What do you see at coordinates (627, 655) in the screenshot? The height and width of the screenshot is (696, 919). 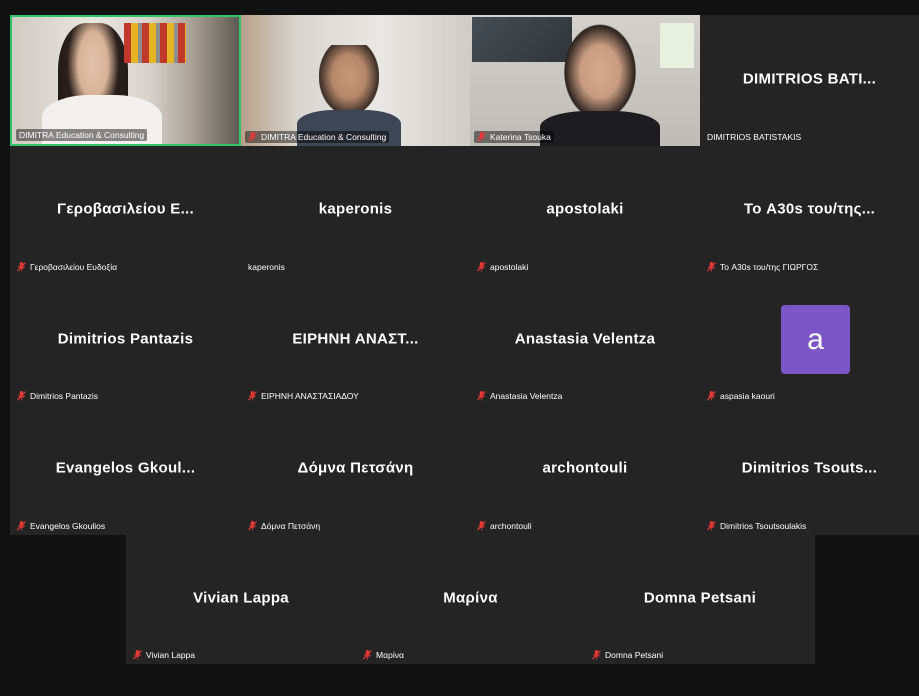 I see `participant-name-label: Domna Petsani` at bounding box center [627, 655].